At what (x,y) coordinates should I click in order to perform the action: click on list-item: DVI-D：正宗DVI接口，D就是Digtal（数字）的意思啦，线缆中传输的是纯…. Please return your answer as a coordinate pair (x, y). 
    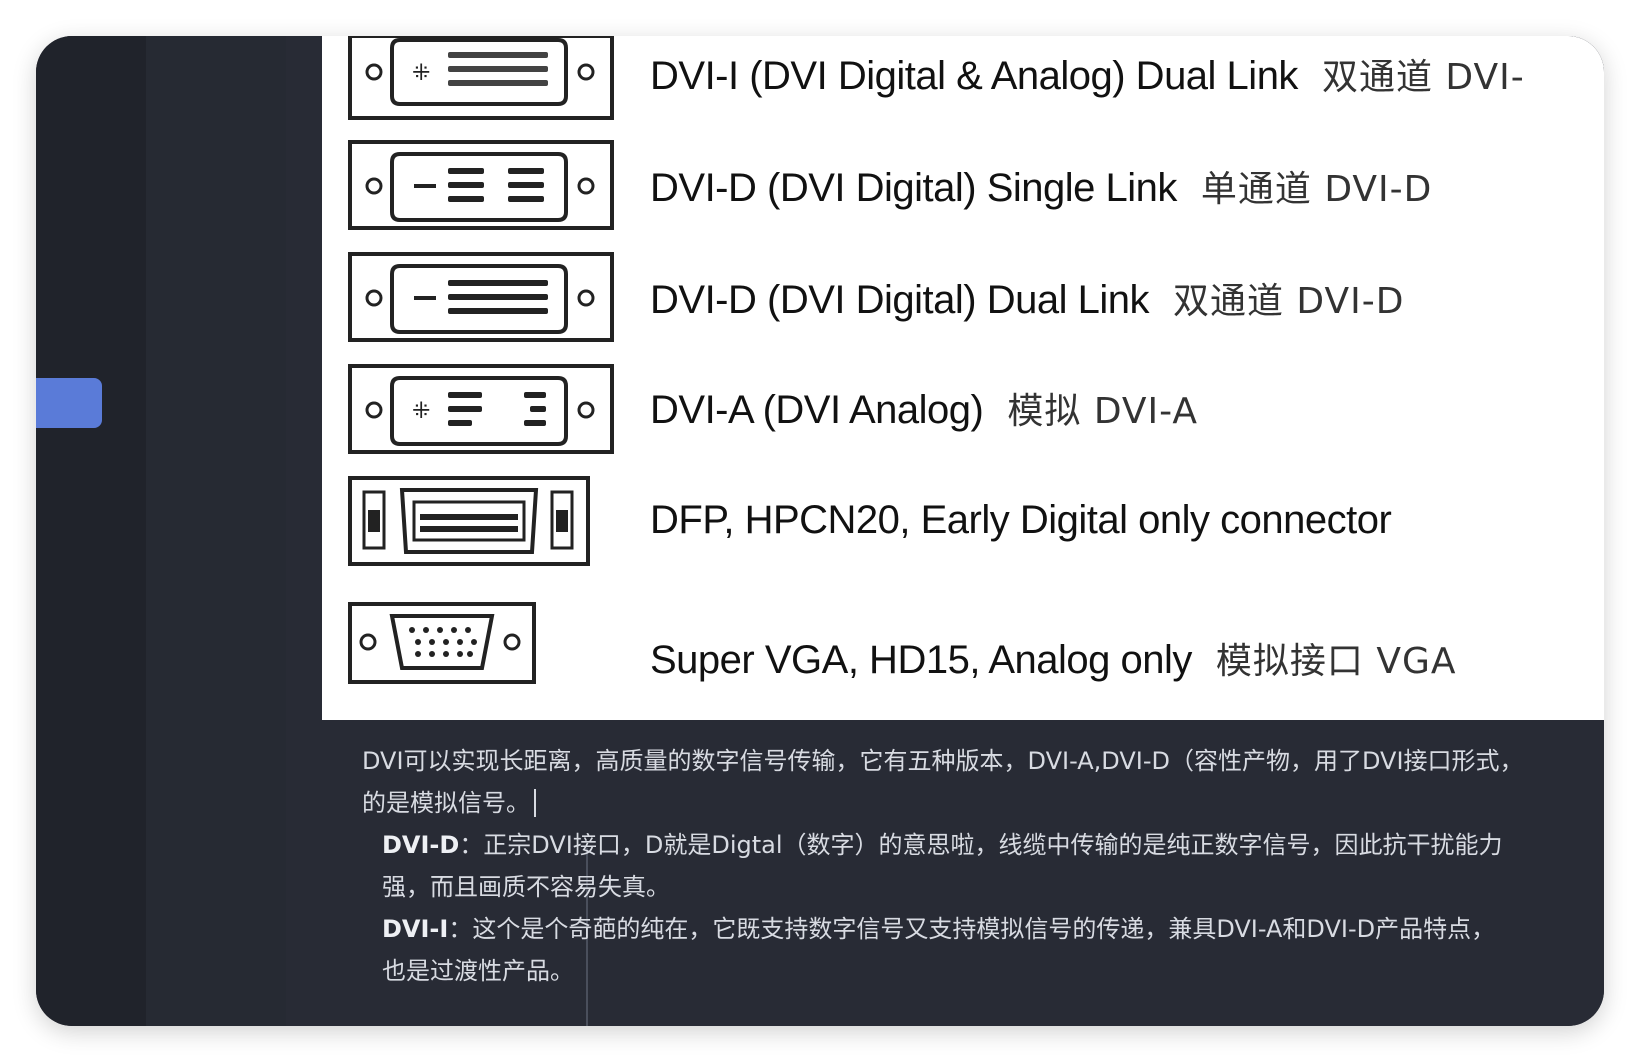
    Looking at the image, I should click on (963, 866).